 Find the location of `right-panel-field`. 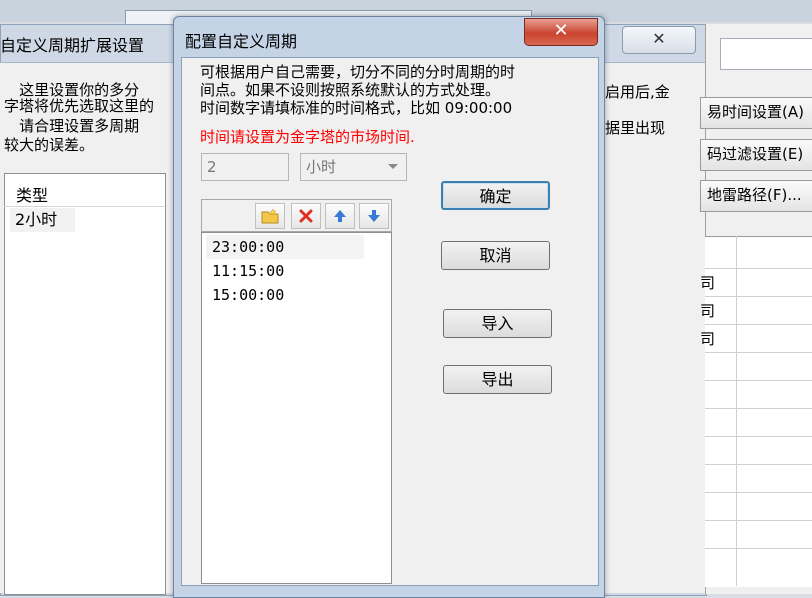

right-panel-field is located at coordinates (766, 54).